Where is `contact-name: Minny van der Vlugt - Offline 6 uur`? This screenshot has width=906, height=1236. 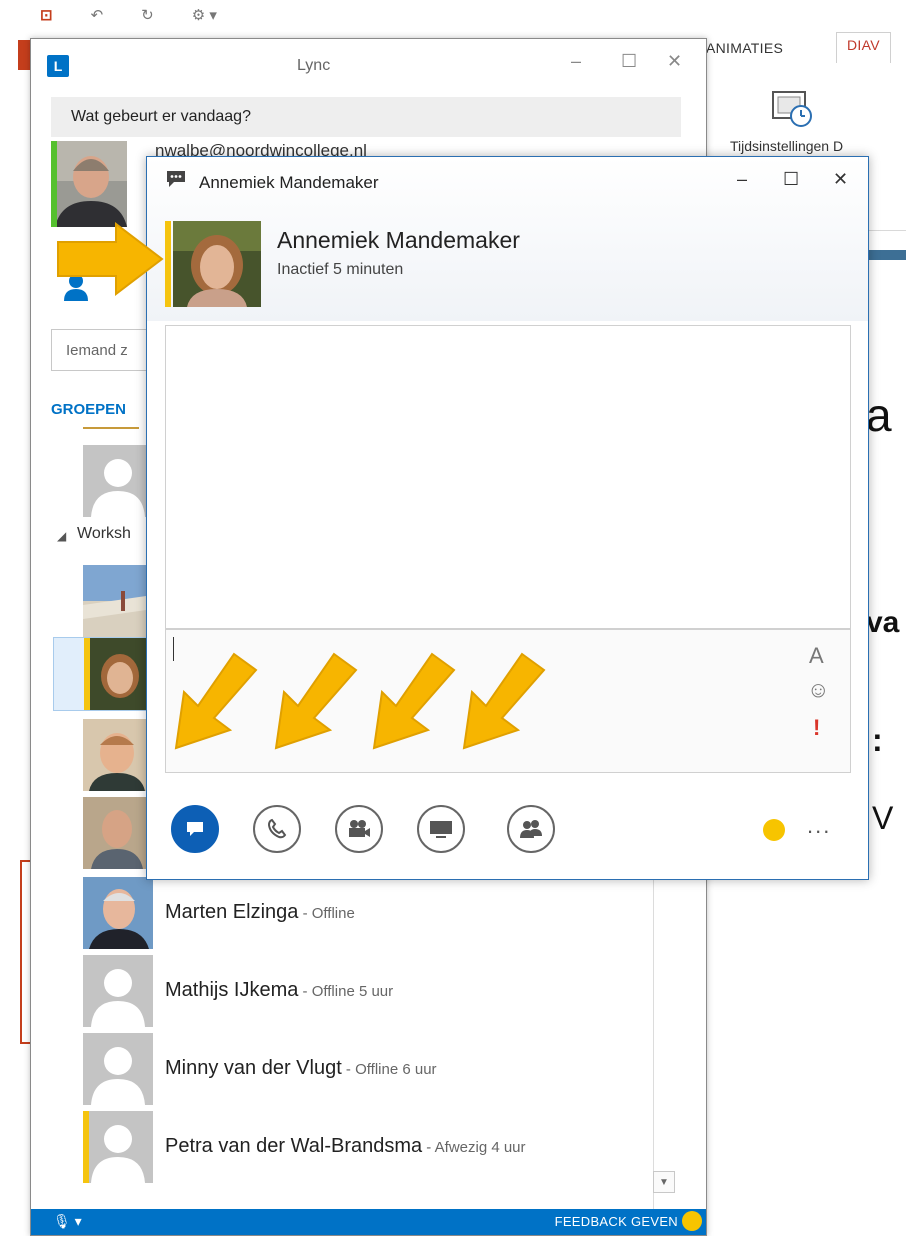
contact-name: Minny van der Vlugt - Offline 6 uur is located at coordinates (301, 1068).